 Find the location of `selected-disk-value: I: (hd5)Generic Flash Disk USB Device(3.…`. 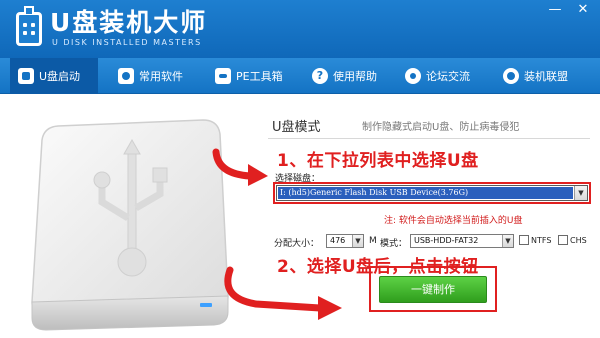

selected-disk-value: I: (hd5)Generic Flash Disk USB Device(3.… is located at coordinates (425, 193).